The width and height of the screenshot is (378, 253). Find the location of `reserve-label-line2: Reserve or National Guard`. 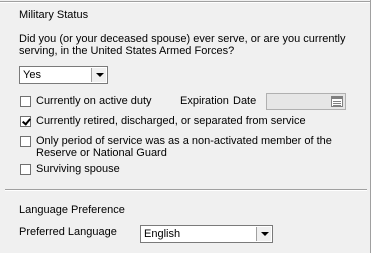

reserve-label-line2: Reserve or National Guard is located at coordinates (101, 153).